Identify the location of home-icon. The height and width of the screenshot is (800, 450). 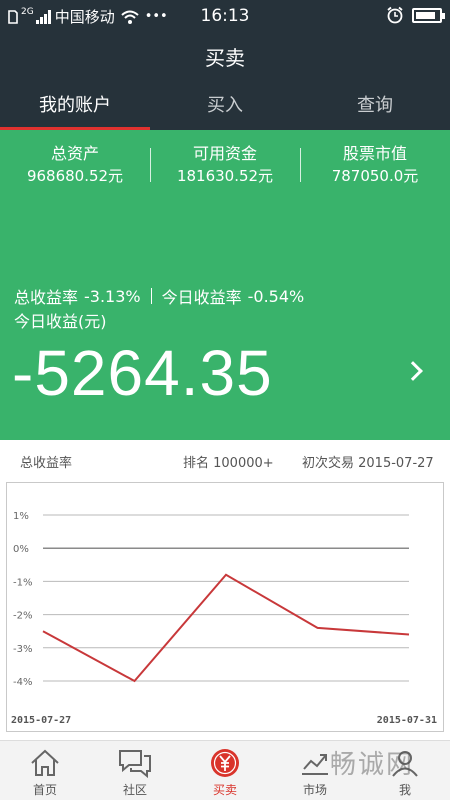
(45, 762).